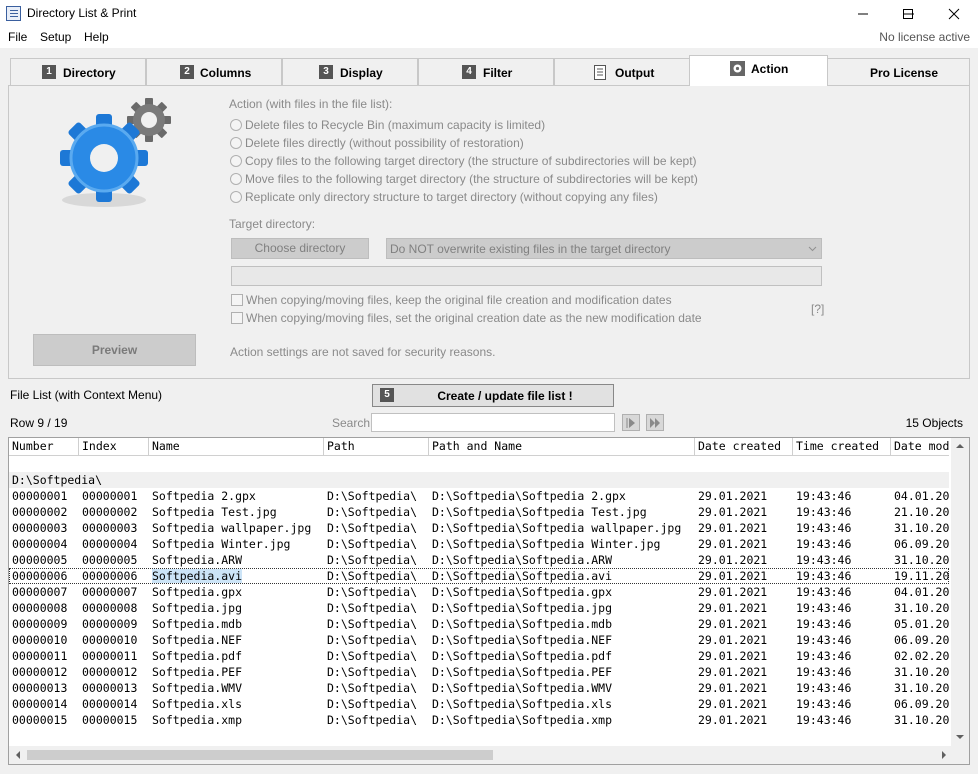 This screenshot has width=978, height=774. What do you see at coordinates (18, 755) in the screenshot?
I see `scroll-left-icon` at bounding box center [18, 755].